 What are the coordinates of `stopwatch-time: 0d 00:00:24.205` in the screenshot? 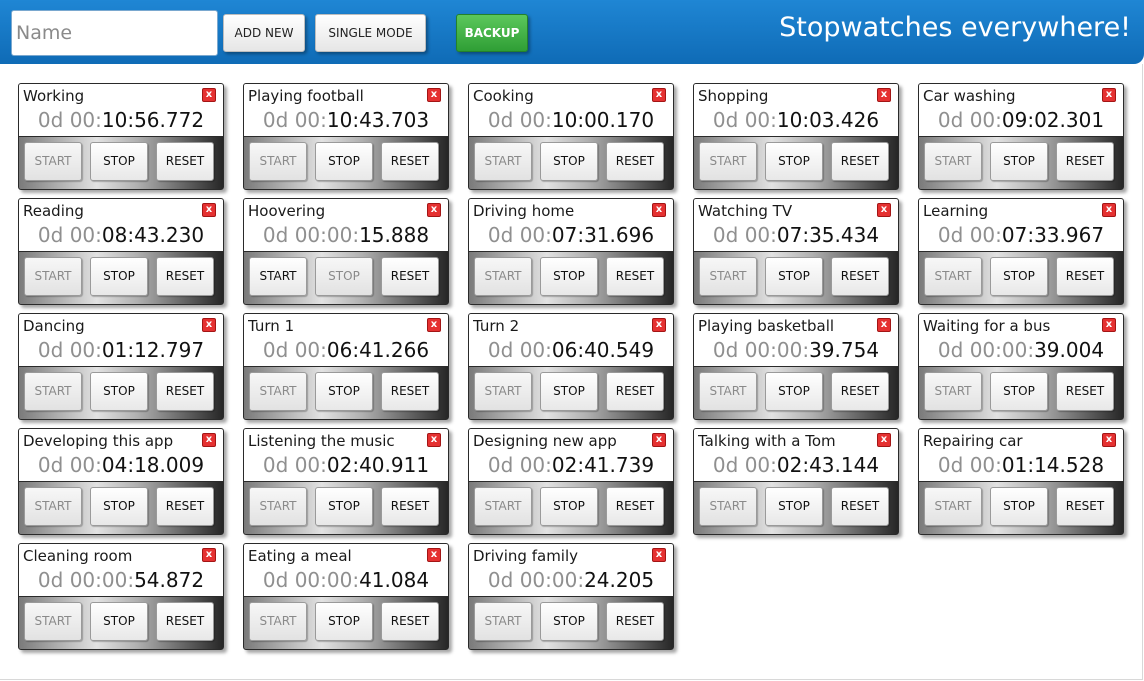 It's located at (571, 580).